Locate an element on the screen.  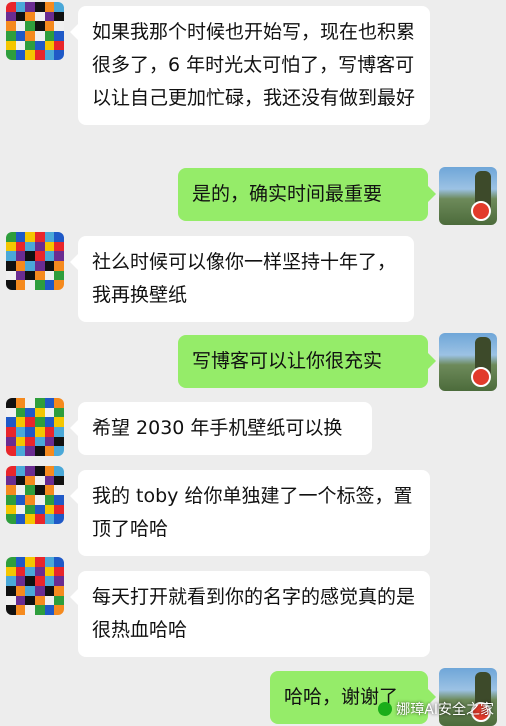
message-bubble-incoming: 希望 2030 年手机壁纸可以换 is located at coordinates (221, 428).